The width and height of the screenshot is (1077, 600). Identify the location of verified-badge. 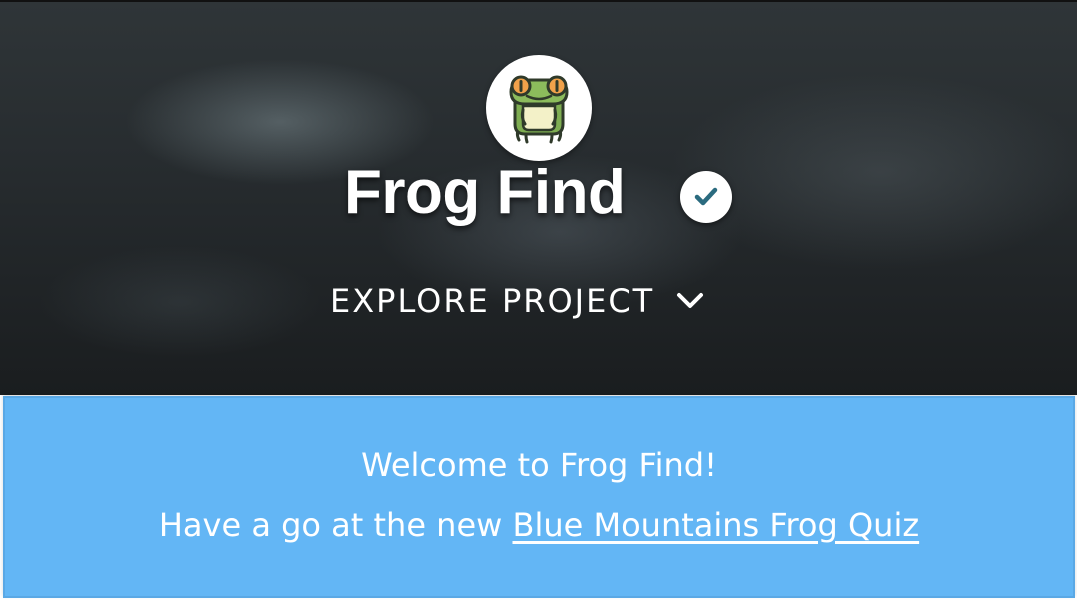
(706, 197).